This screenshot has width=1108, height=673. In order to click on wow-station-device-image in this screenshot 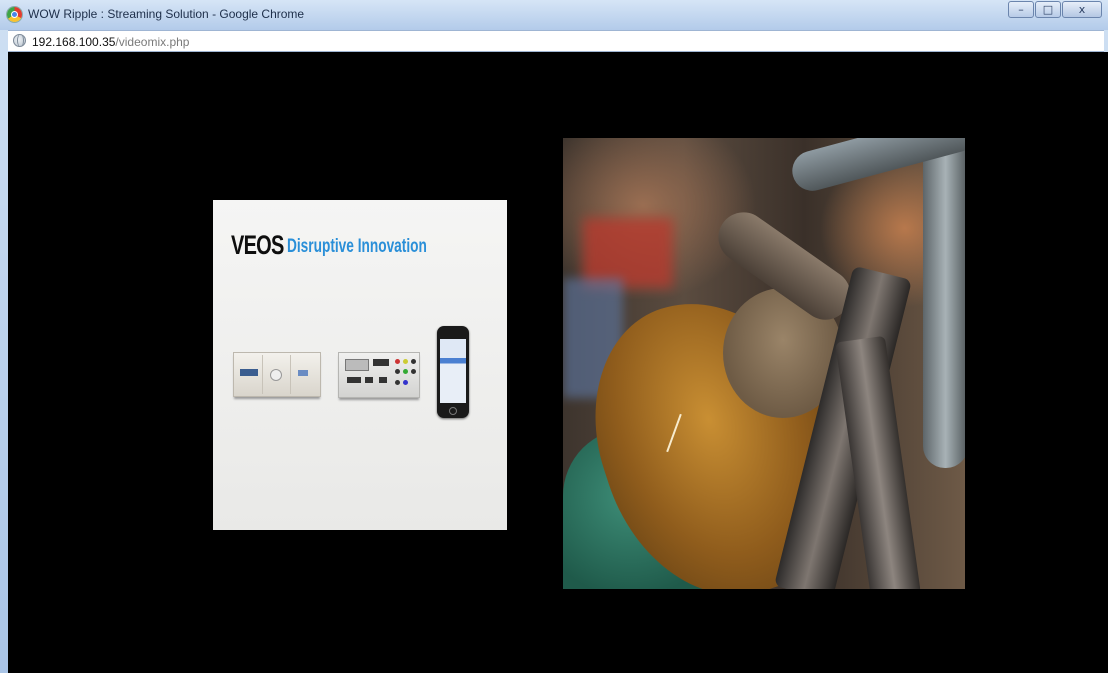, I will do `click(379, 375)`.